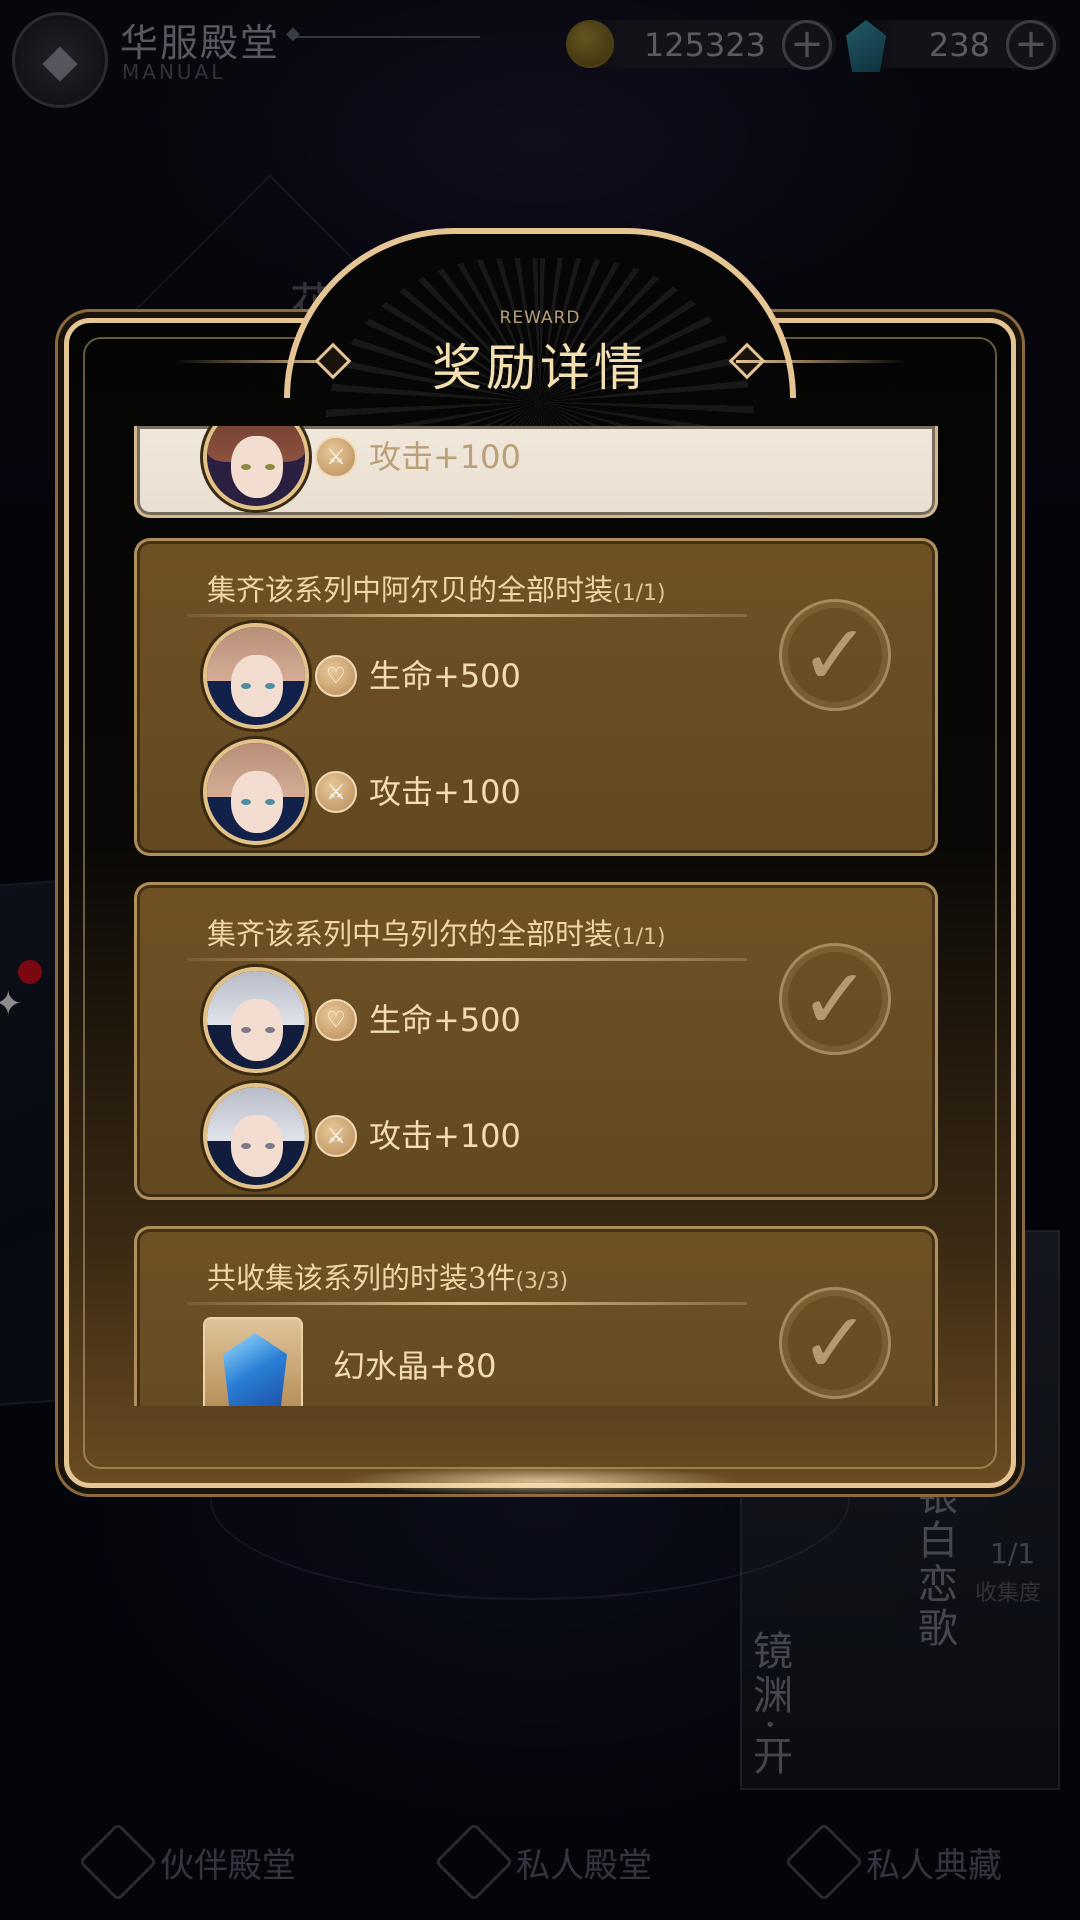 This screenshot has width=1080, height=1920. Describe the element at coordinates (255, 1369) in the screenshot. I see `crystal-icon` at that location.